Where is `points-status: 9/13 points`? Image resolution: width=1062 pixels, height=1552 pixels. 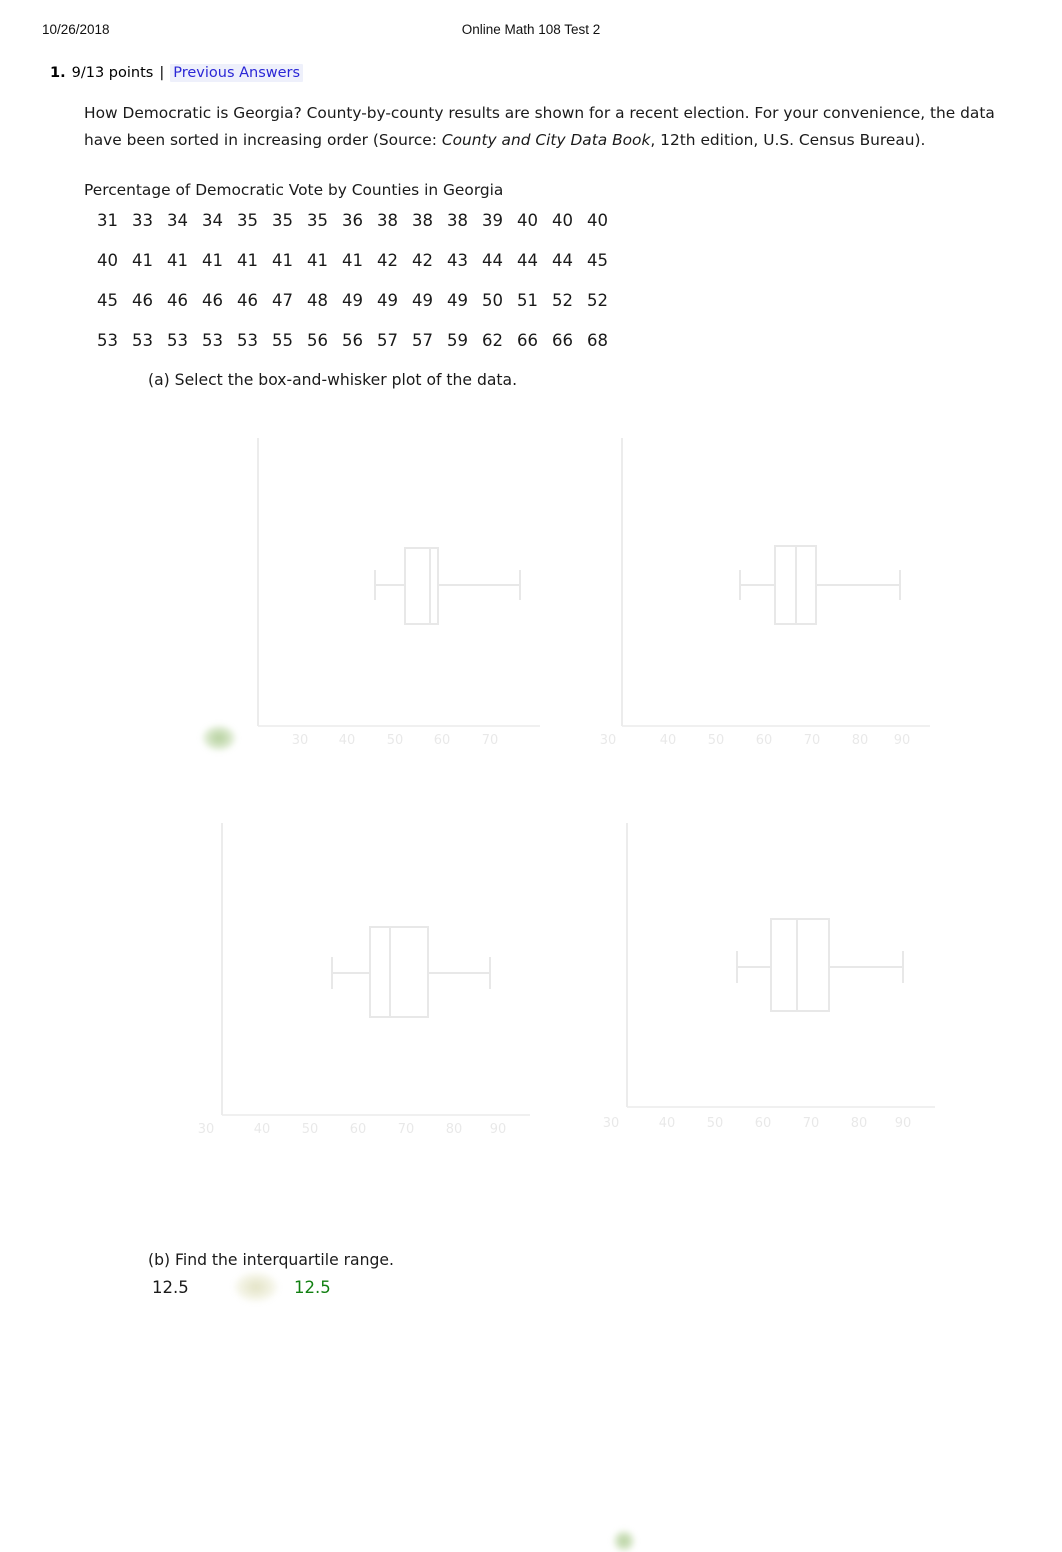
points-status: 9/13 points is located at coordinates (112, 73).